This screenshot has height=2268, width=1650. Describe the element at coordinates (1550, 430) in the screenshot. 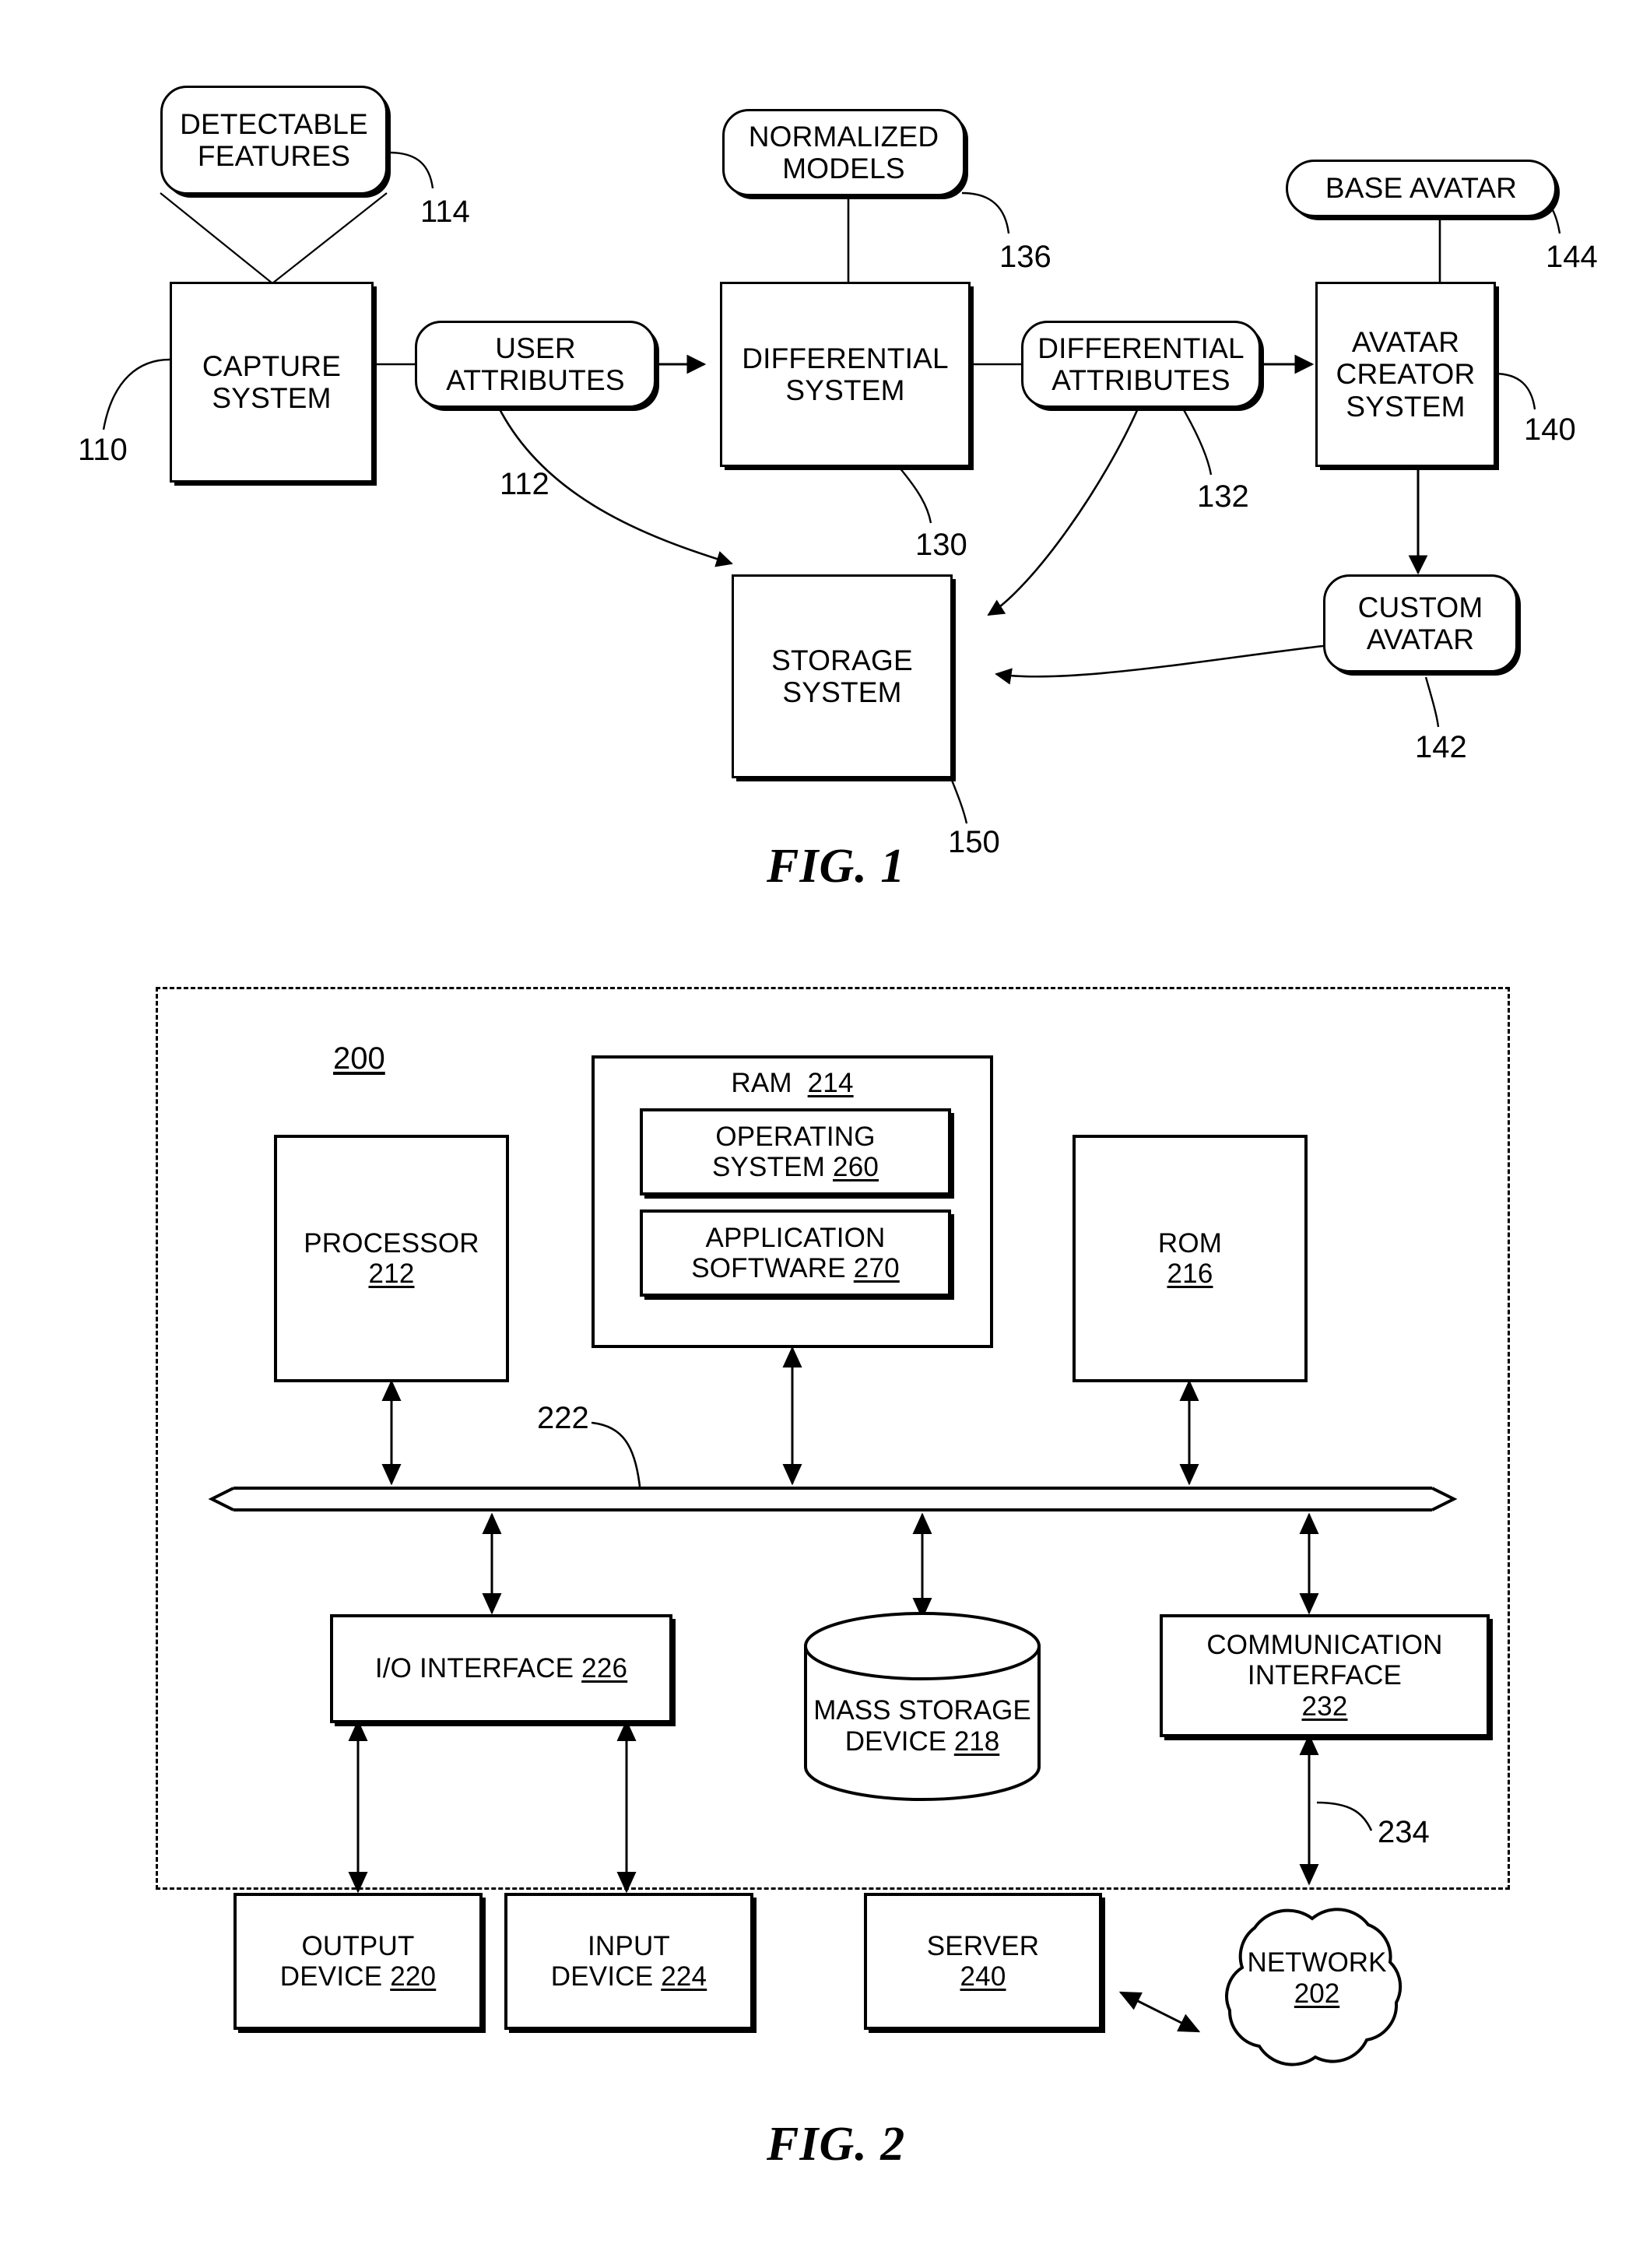

I see `ref-140: 140` at that location.